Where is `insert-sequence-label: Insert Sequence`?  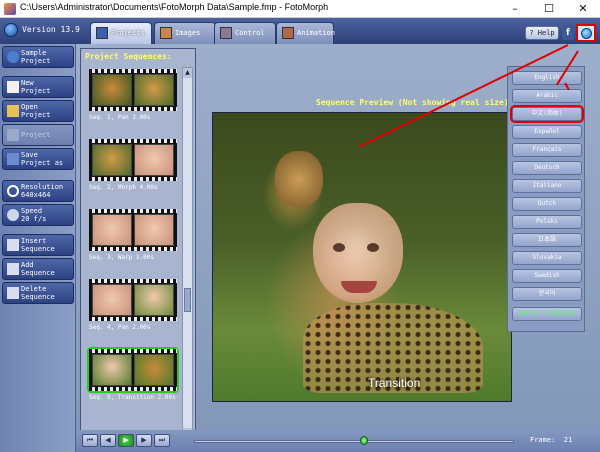
insert-sequence-label: Insert Sequence is located at coordinates (38, 245).